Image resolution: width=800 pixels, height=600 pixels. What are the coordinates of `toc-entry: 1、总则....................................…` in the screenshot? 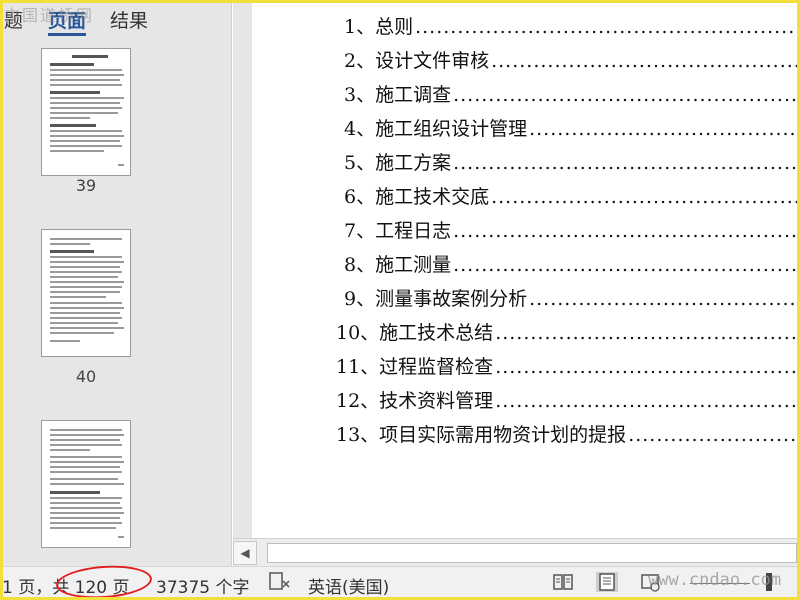 It's located at (572, 27).